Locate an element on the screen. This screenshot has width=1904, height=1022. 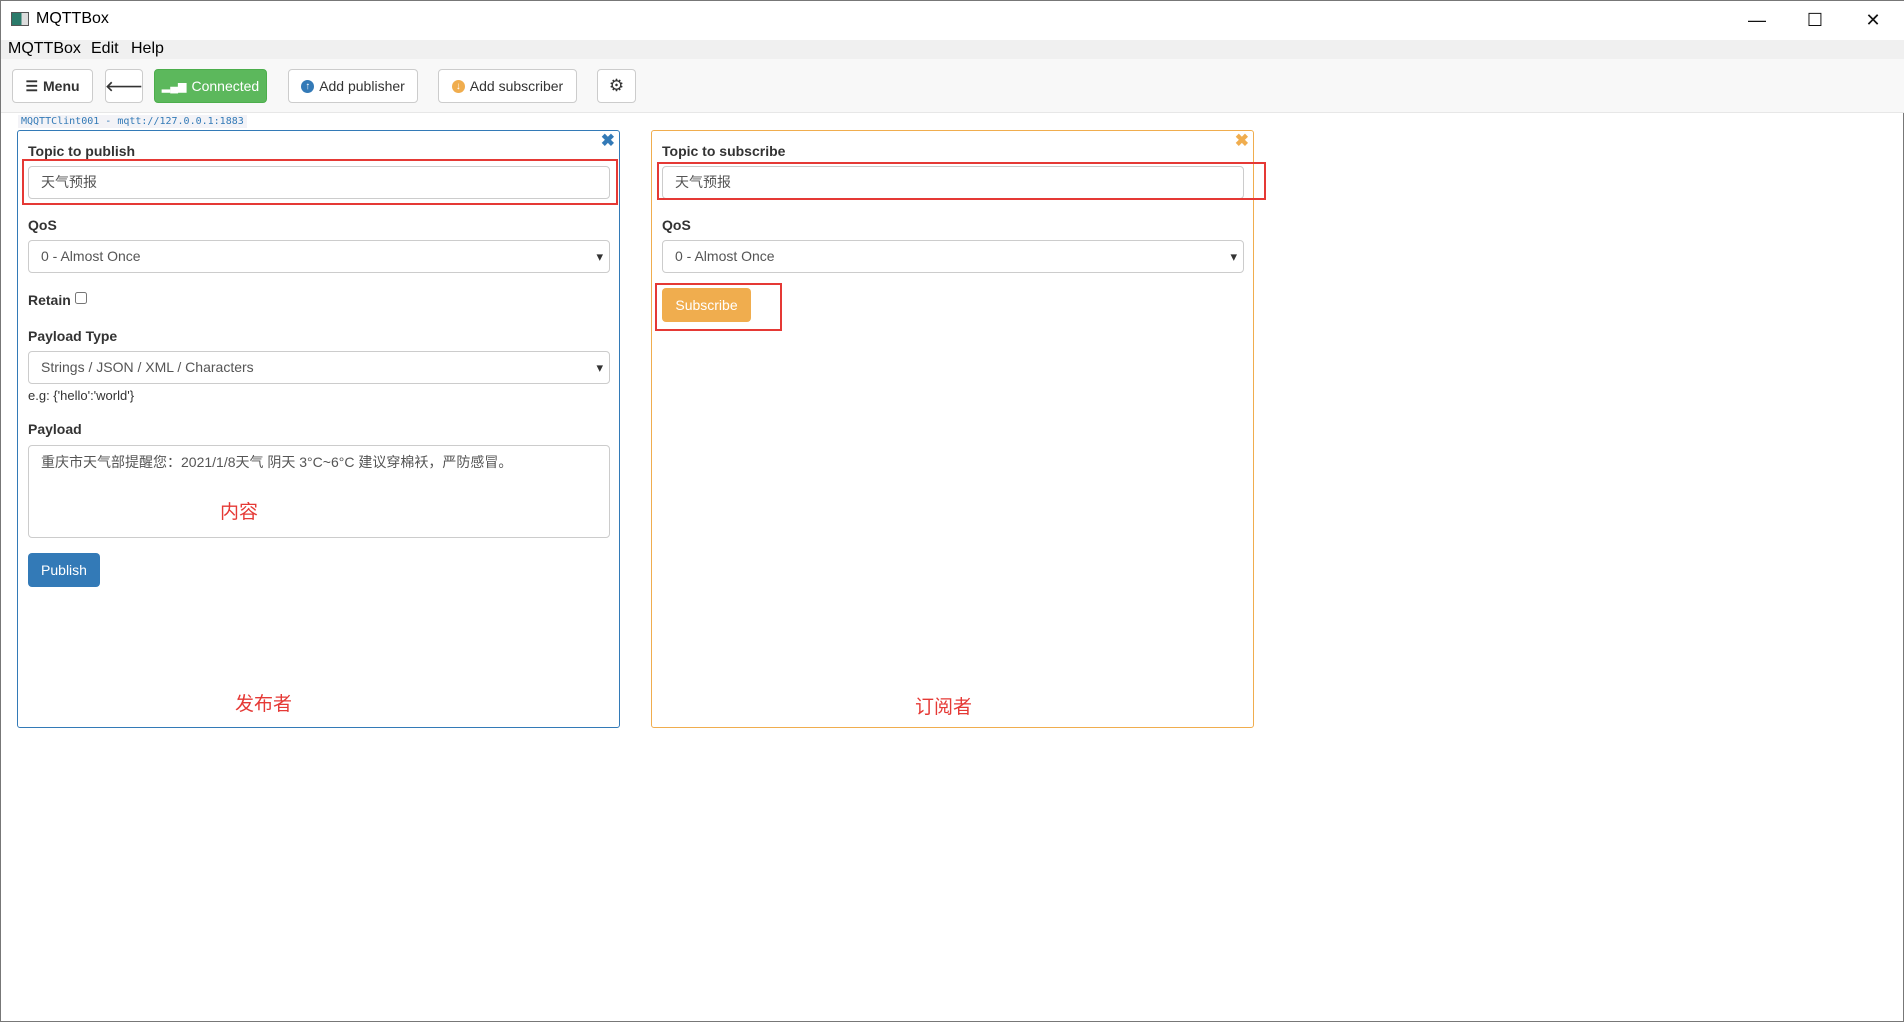
gear-icon: ⚙ is located at coordinates (616, 85).